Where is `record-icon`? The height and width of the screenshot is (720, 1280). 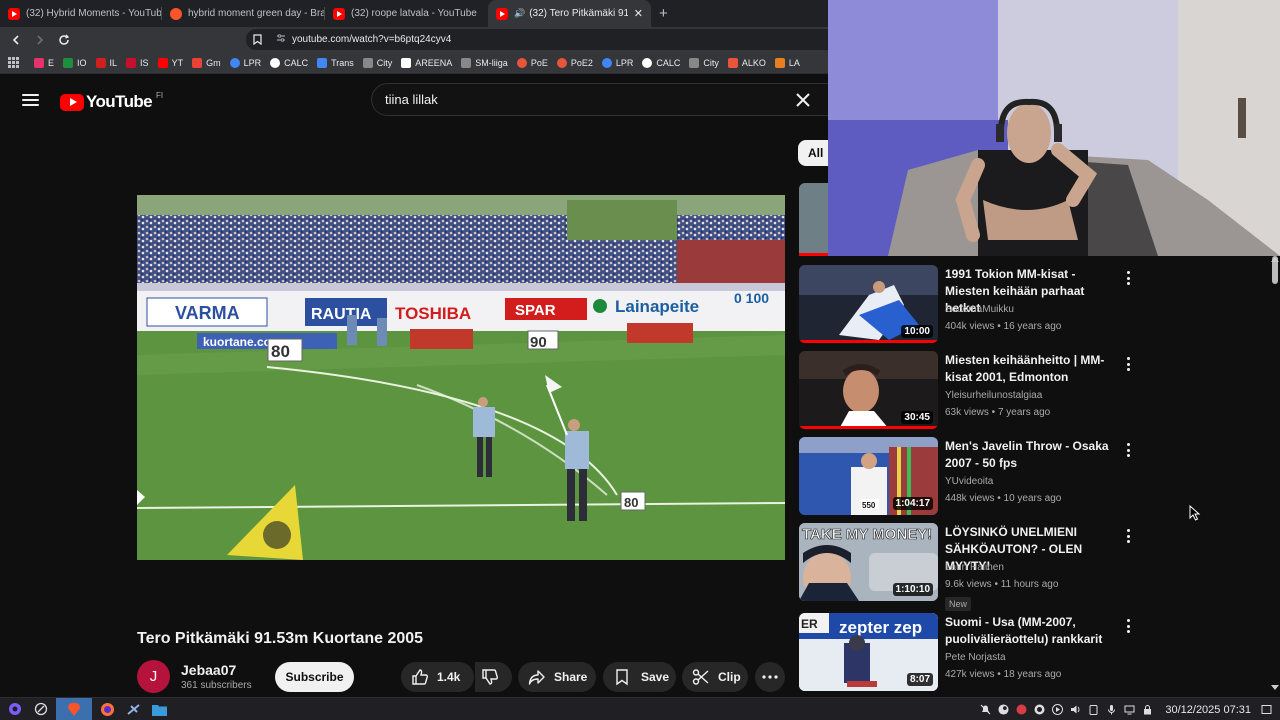 record-icon is located at coordinates (1021, 709).